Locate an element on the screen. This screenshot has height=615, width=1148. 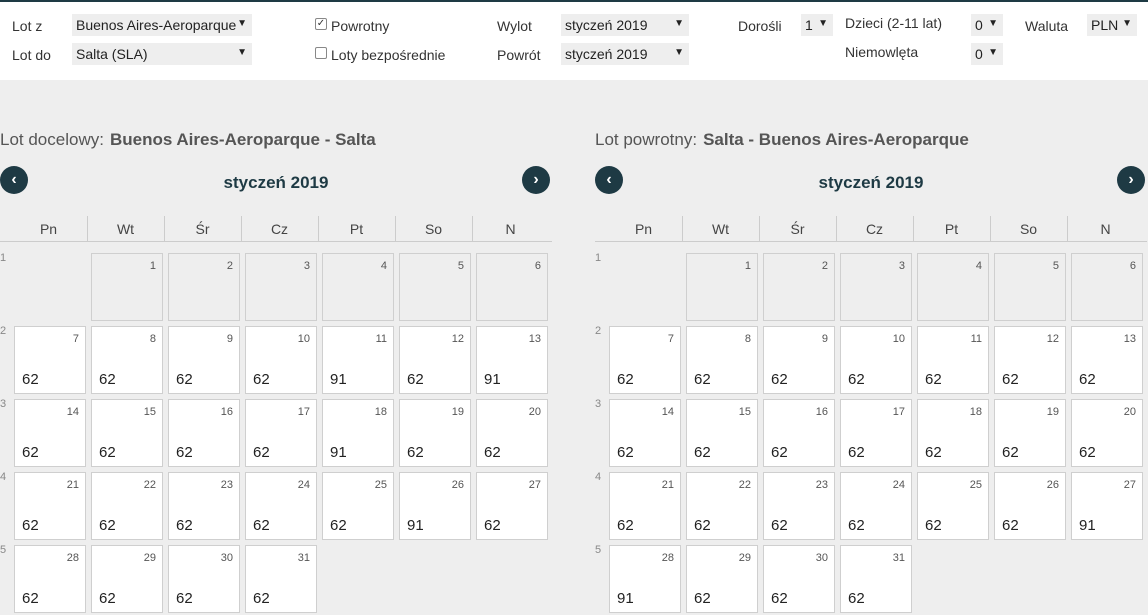
week-number: 3 is located at coordinates (598, 404).